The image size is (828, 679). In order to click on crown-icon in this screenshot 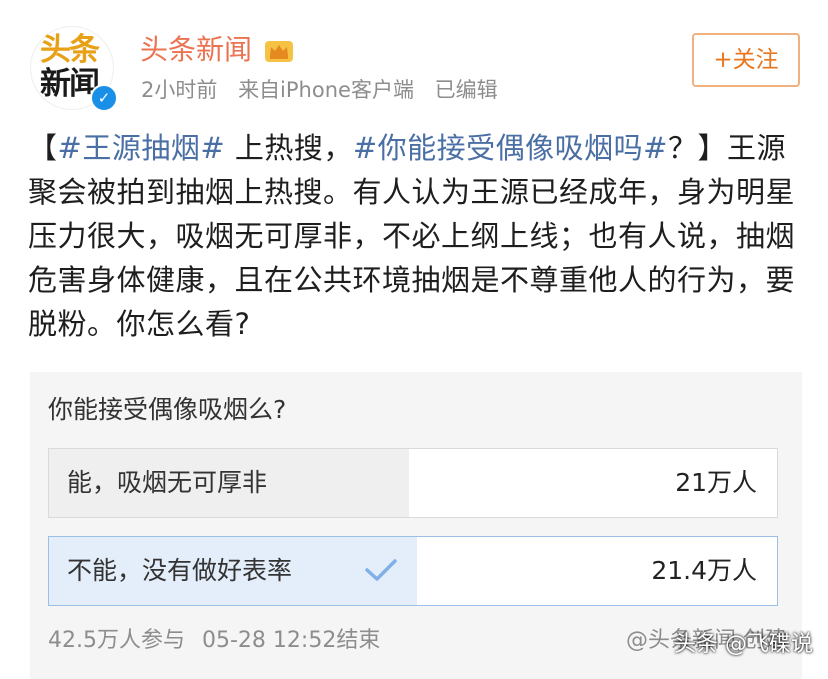, I will do `click(279, 51)`.